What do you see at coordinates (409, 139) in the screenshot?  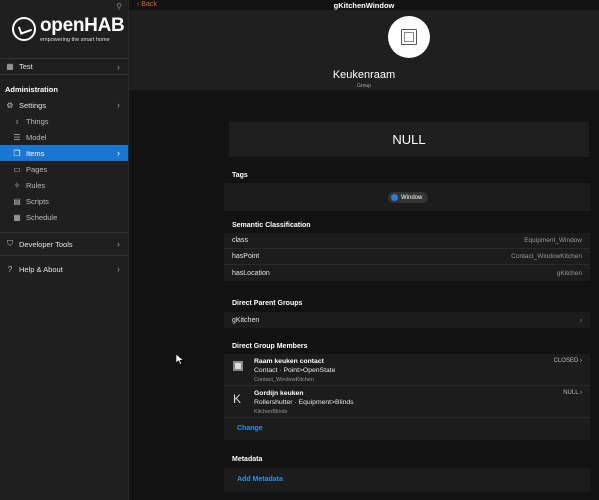 I see `item-state: NULL` at bounding box center [409, 139].